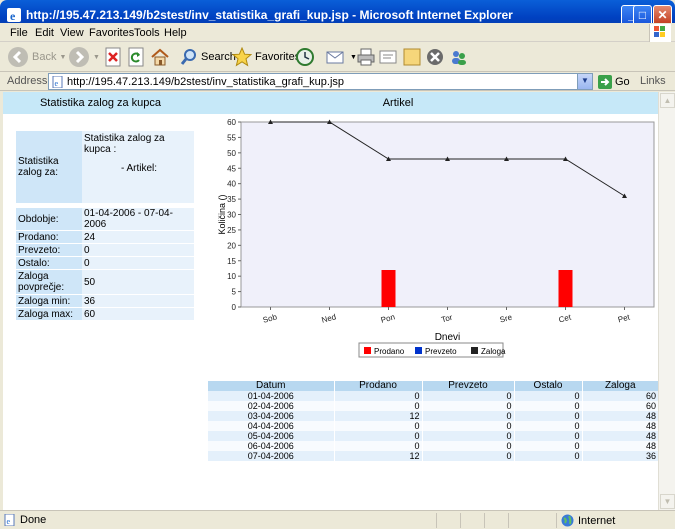 The width and height of the screenshot is (675, 529). I want to click on y-axis-label: Količina (), so click(222, 214).